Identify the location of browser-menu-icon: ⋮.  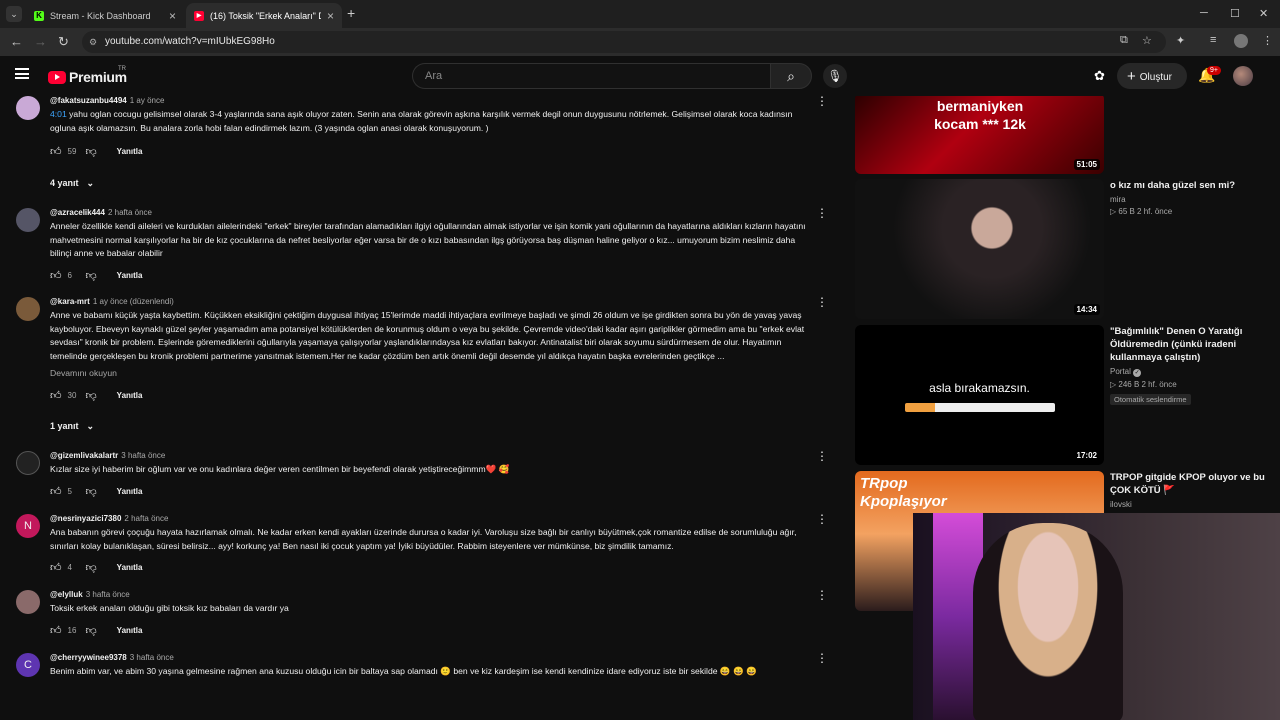
(1267, 40).